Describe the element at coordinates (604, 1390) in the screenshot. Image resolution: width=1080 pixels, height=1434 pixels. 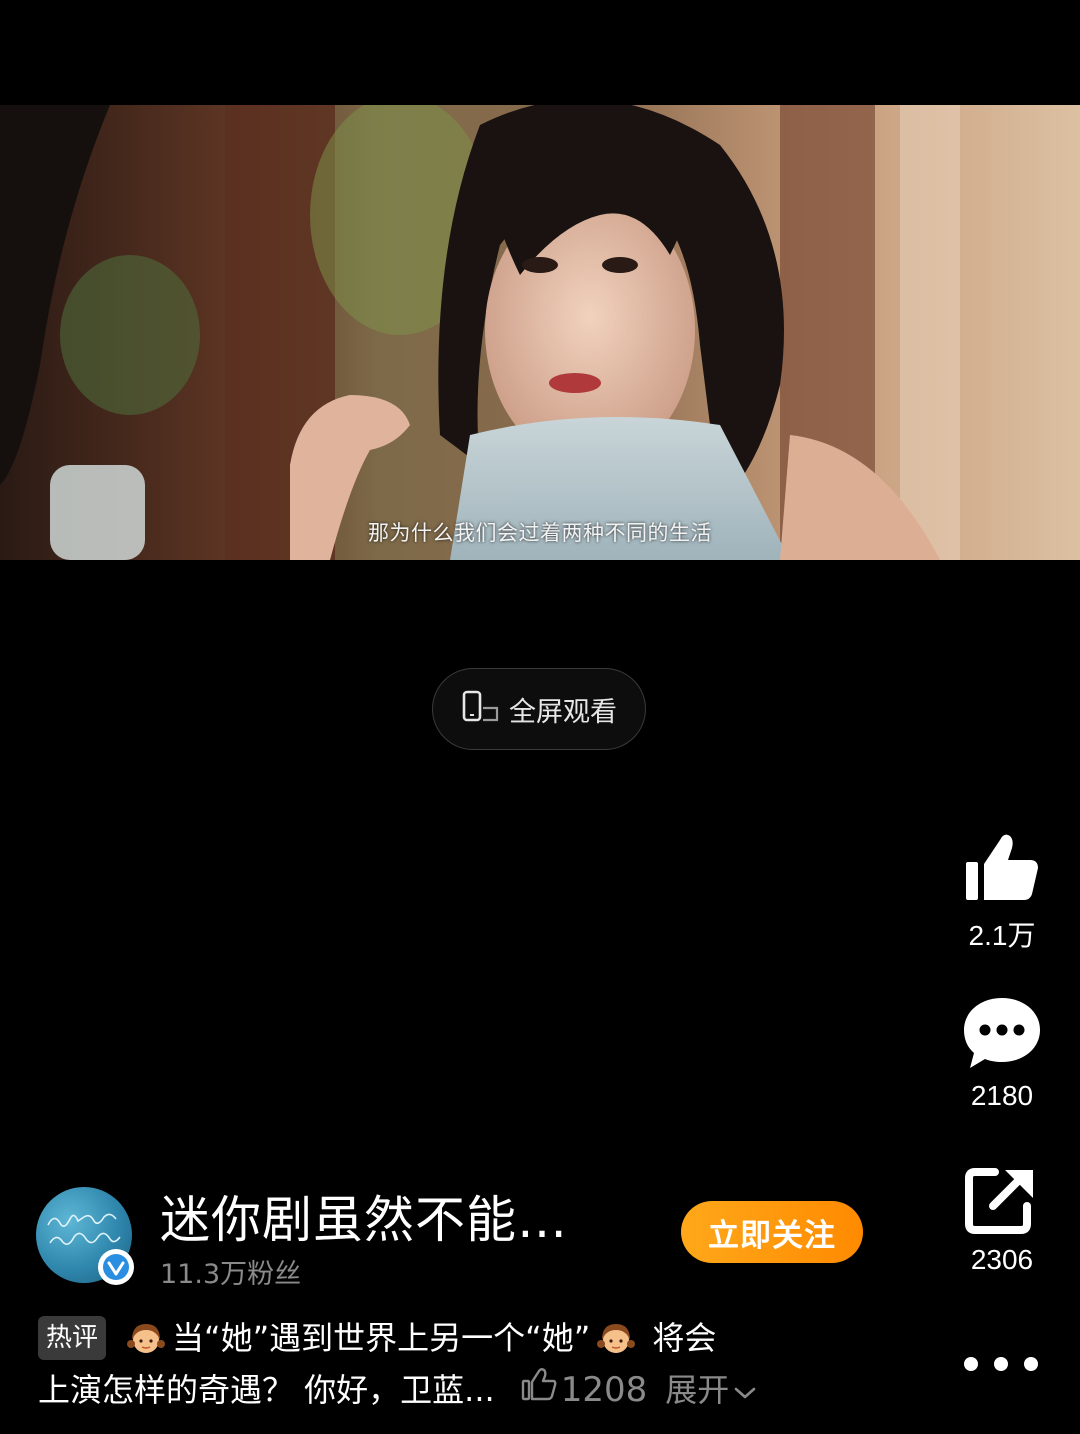
I see `comment-like-count: 1208` at that location.